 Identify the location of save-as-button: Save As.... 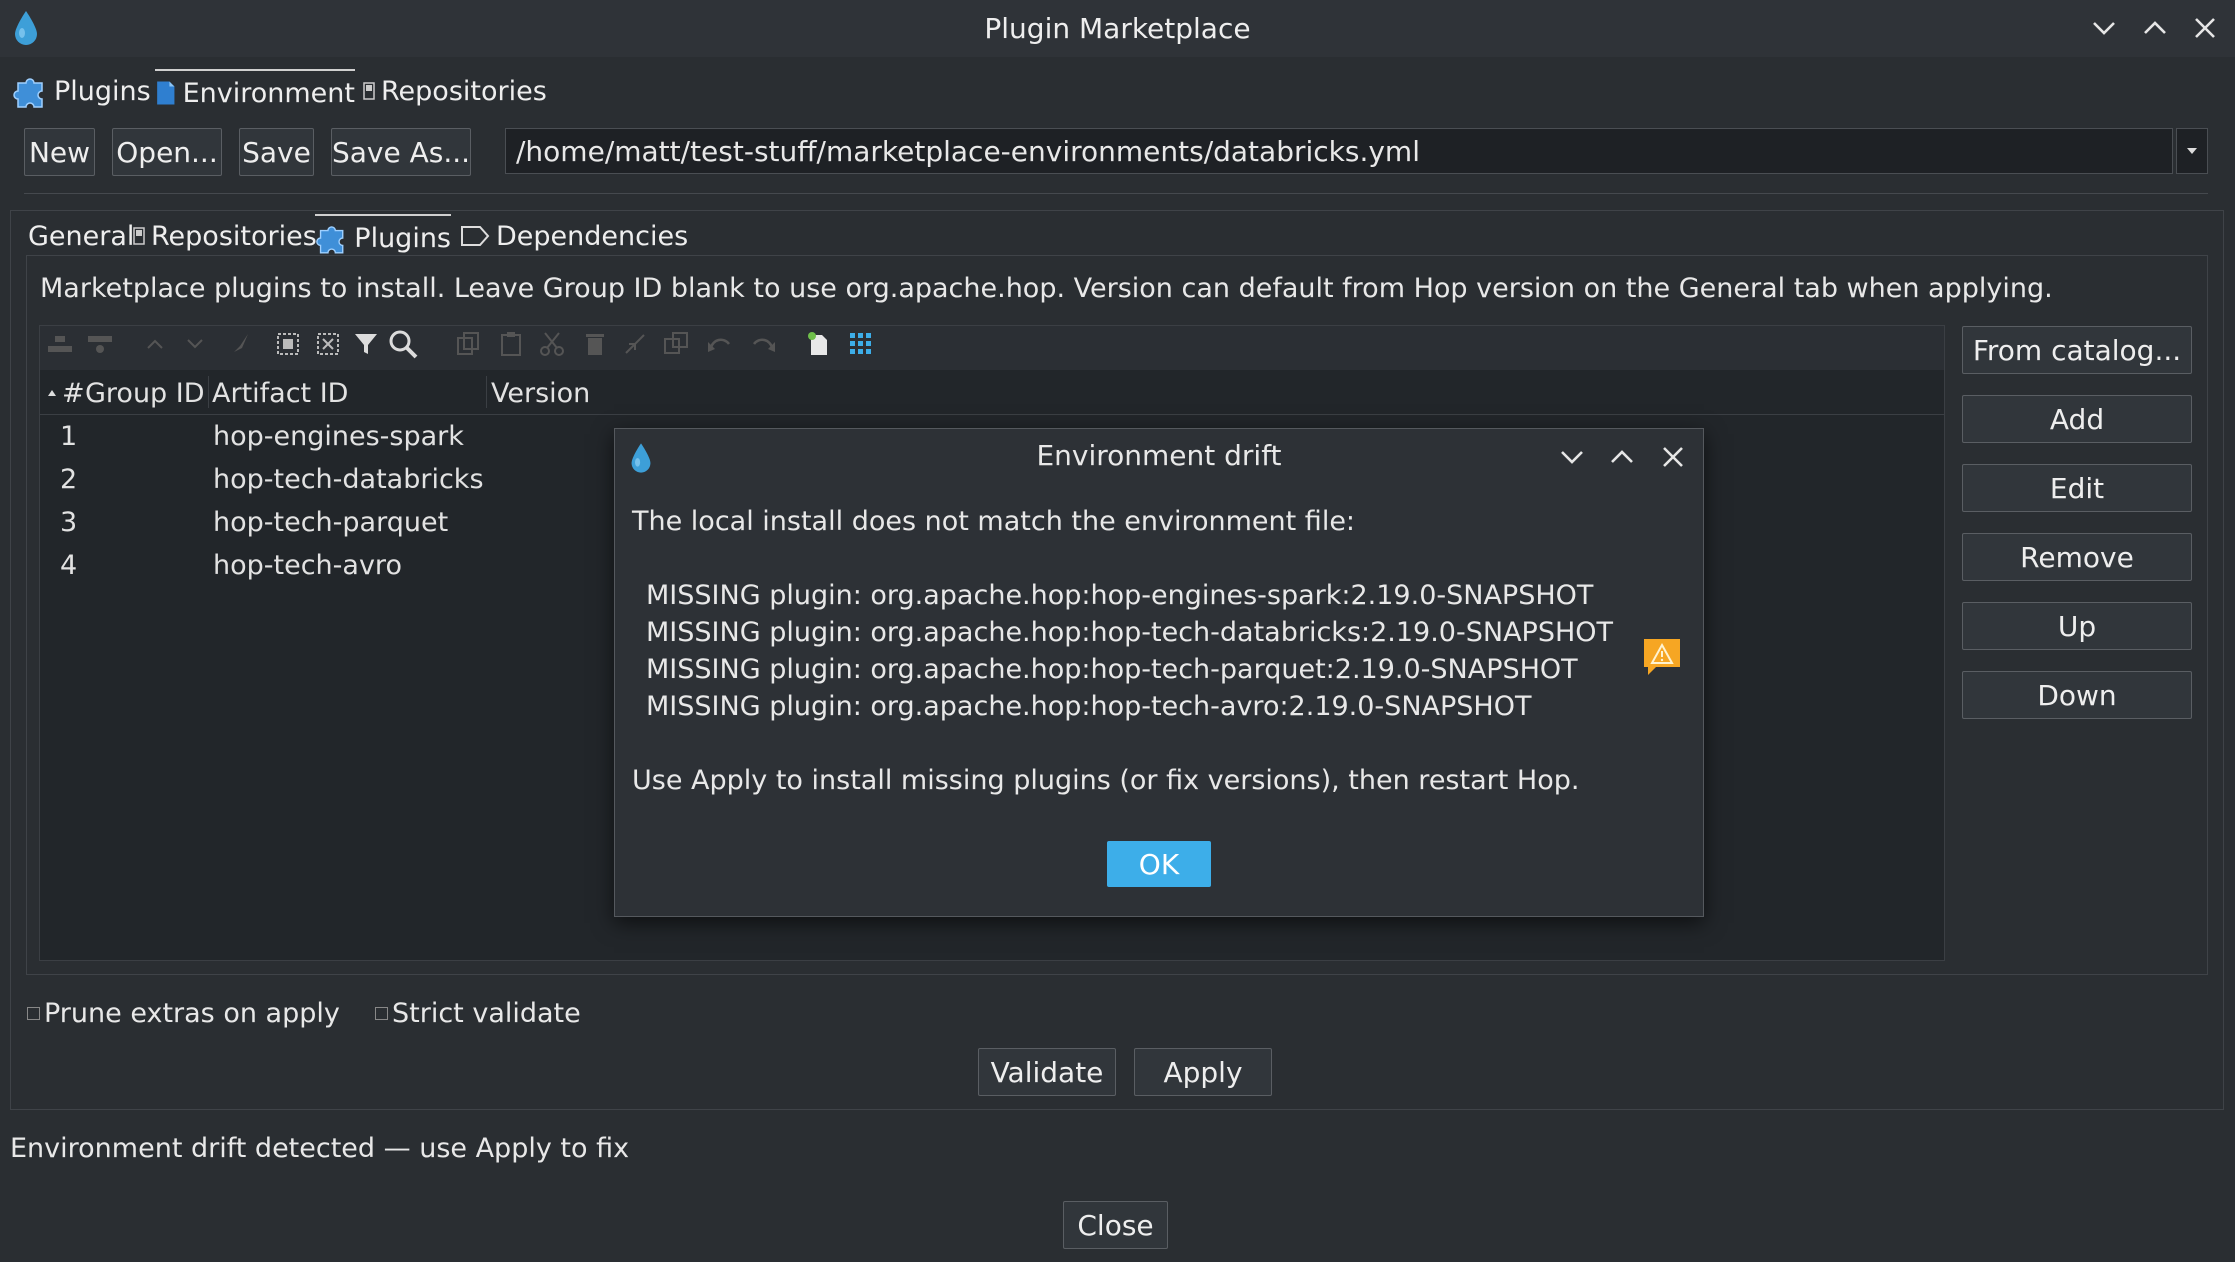
(401, 152).